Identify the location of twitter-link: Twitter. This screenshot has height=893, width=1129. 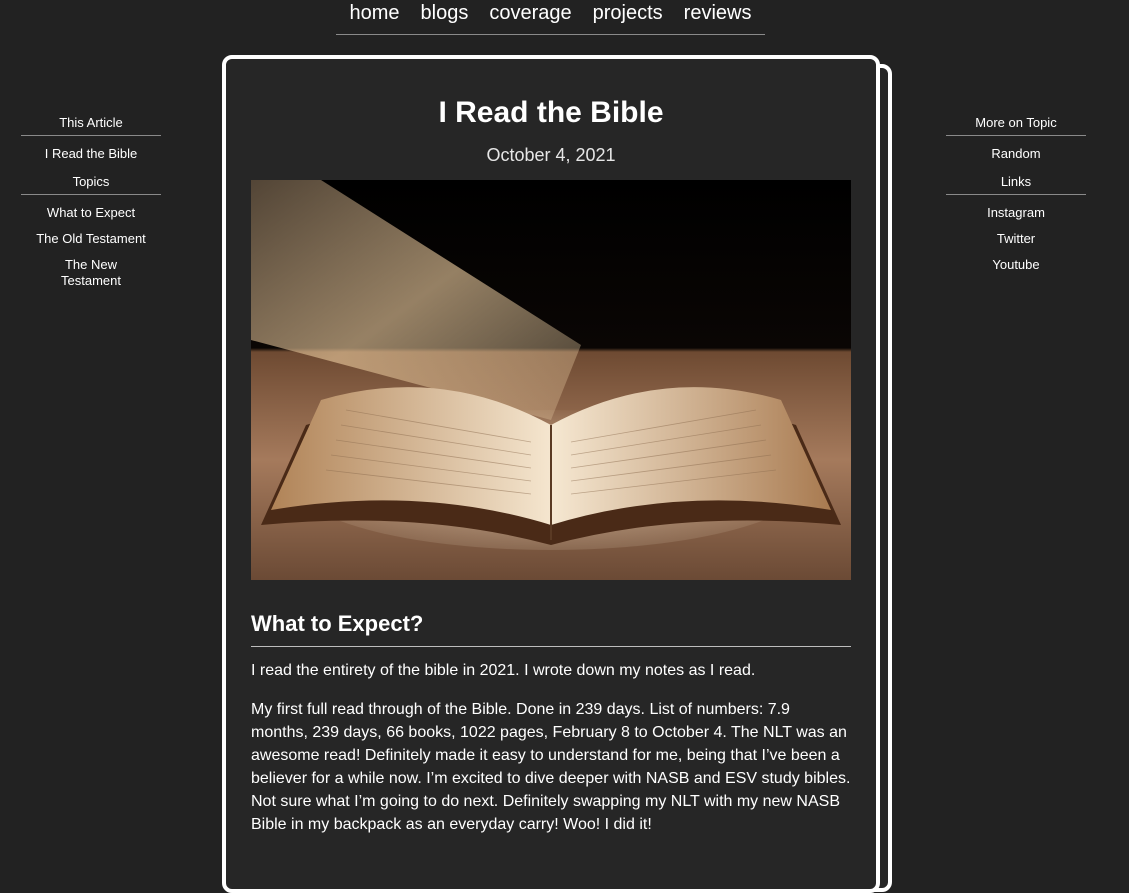
(1016, 239).